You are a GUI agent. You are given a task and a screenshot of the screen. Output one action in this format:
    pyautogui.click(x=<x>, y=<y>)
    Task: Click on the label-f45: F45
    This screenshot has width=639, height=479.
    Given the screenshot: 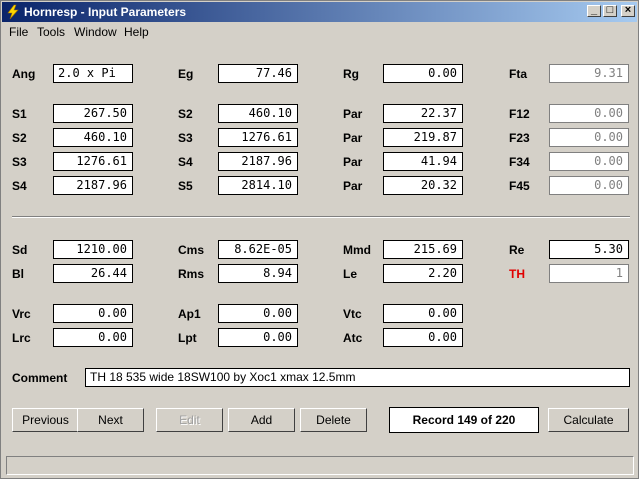 What is the action you would take?
    pyautogui.click(x=519, y=186)
    